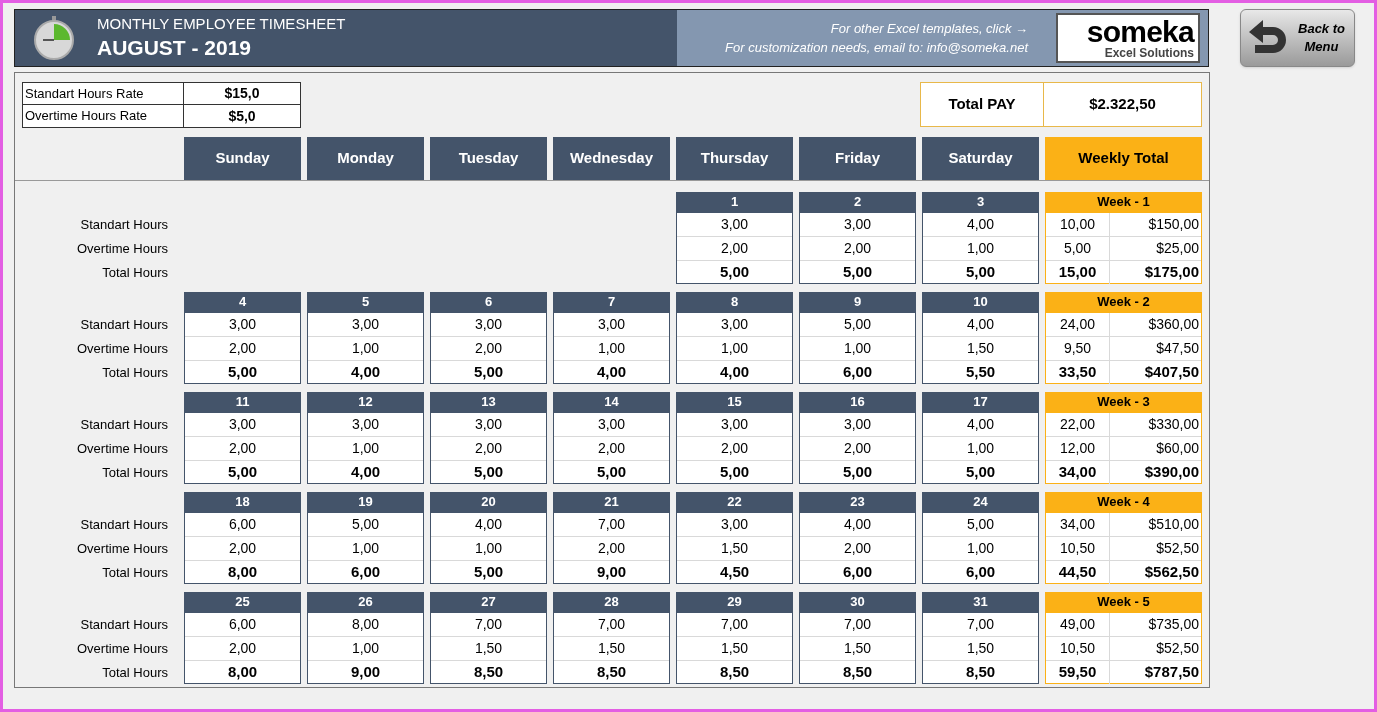 This screenshot has width=1377, height=712. Describe the element at coordinates (857, 158) in the screenshot. I see `day-column-header: Friday` at that location.